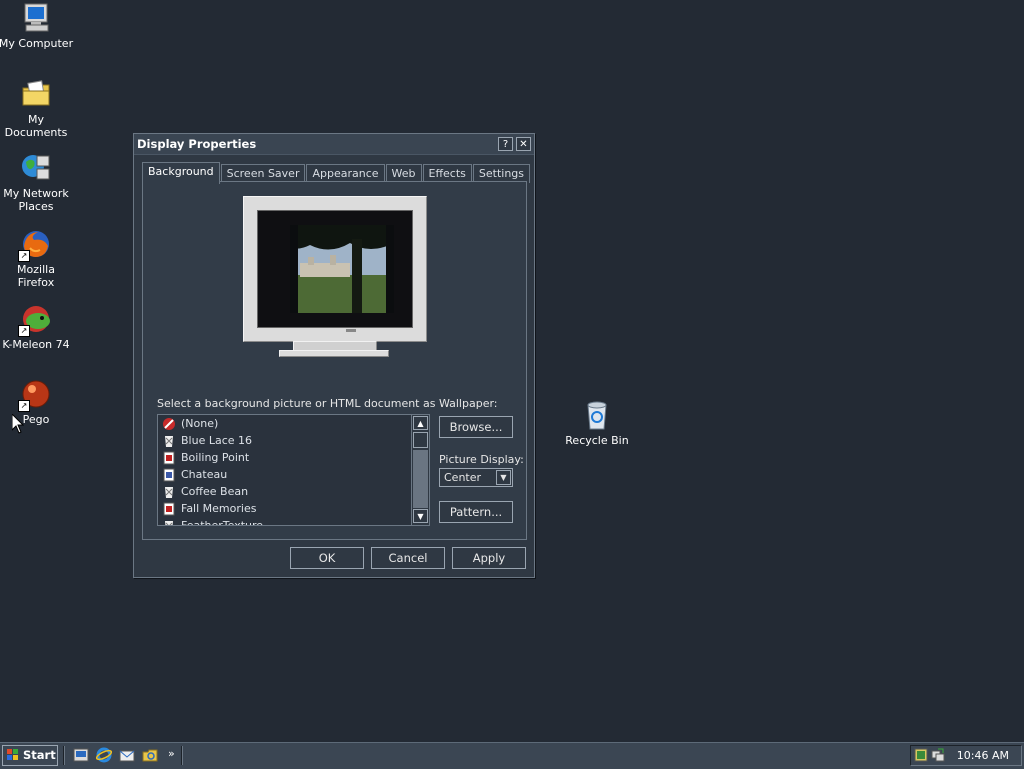 Image resolution: width=1024 pixels, height=769 pixels. I want to click on none-icon, so click(169, 423).